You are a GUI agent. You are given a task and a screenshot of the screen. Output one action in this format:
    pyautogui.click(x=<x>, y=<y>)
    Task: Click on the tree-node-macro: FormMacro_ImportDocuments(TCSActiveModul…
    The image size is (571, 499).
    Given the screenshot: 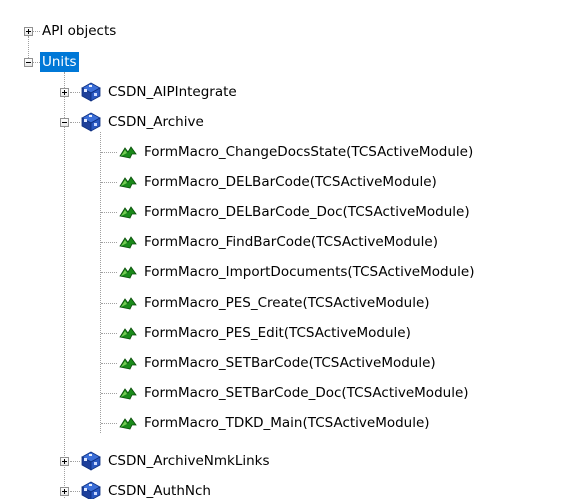 What is the action you would take?
    pyautogui.click(x=285, y=272)
    